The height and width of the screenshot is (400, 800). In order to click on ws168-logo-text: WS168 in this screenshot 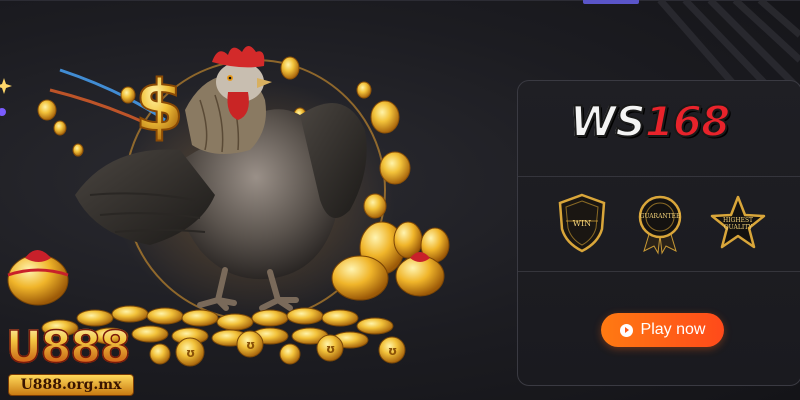, I will do `click(650, 121)`.